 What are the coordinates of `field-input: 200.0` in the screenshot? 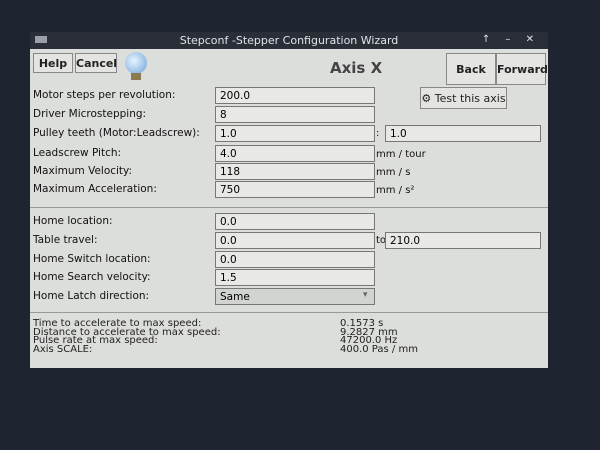 It's located at (295, 95).